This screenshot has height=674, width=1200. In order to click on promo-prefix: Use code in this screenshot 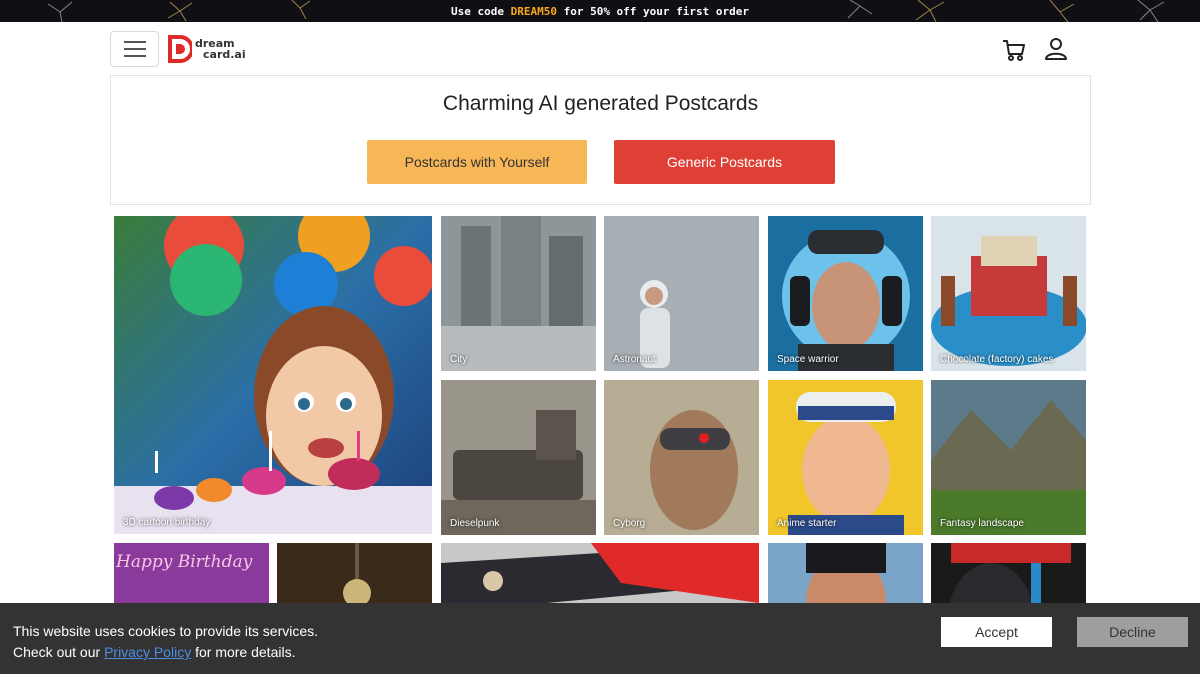, I will do `click(477, 11)`.